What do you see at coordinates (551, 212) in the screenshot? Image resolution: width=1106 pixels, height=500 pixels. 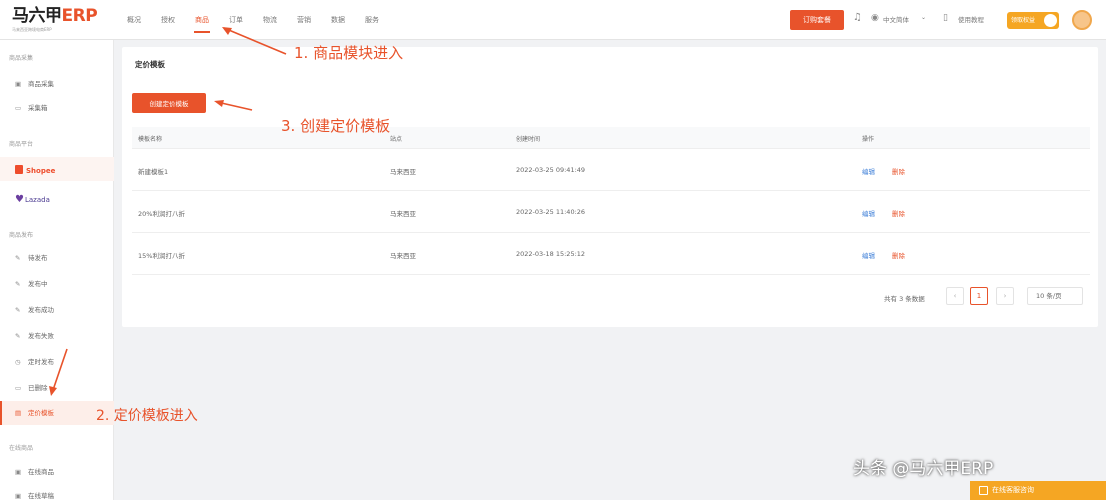 I see `template-created: 2022-03-25 11:40:26` at bounding box center [551, 212].